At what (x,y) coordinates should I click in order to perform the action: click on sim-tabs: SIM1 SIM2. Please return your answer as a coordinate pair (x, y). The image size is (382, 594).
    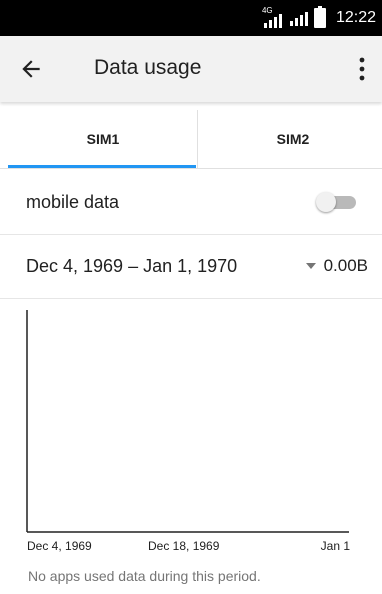
    Looking at the image, I should click on (191, 139).